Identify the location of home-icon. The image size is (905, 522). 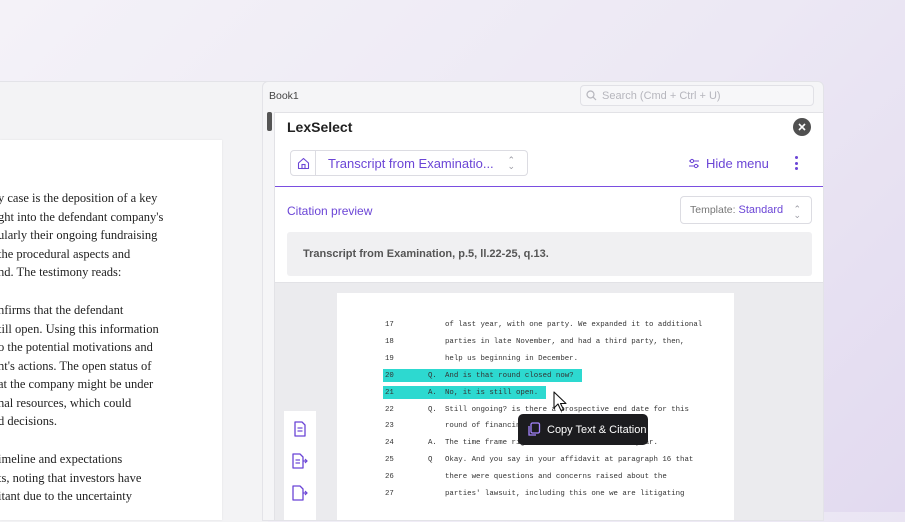
(303, 163).